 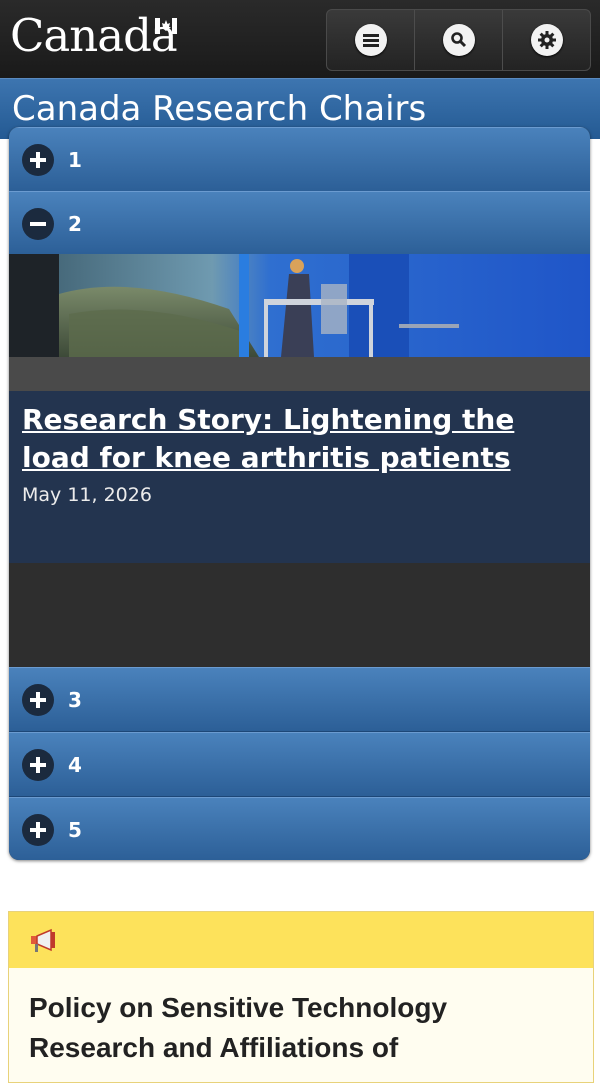 I want to click on menu-icon, so click(x=370, y=40).